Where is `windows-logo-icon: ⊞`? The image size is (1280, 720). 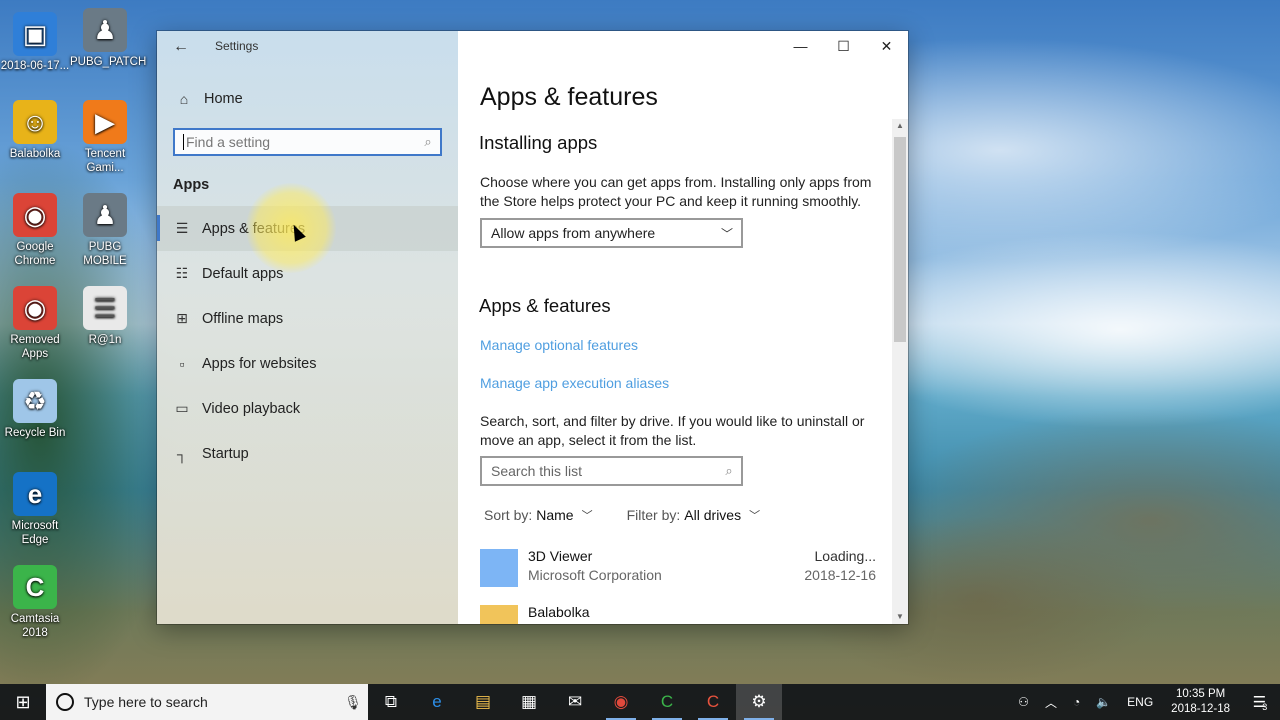
windows-logo-icon: ⊞ is located at coordinates (23, 701).